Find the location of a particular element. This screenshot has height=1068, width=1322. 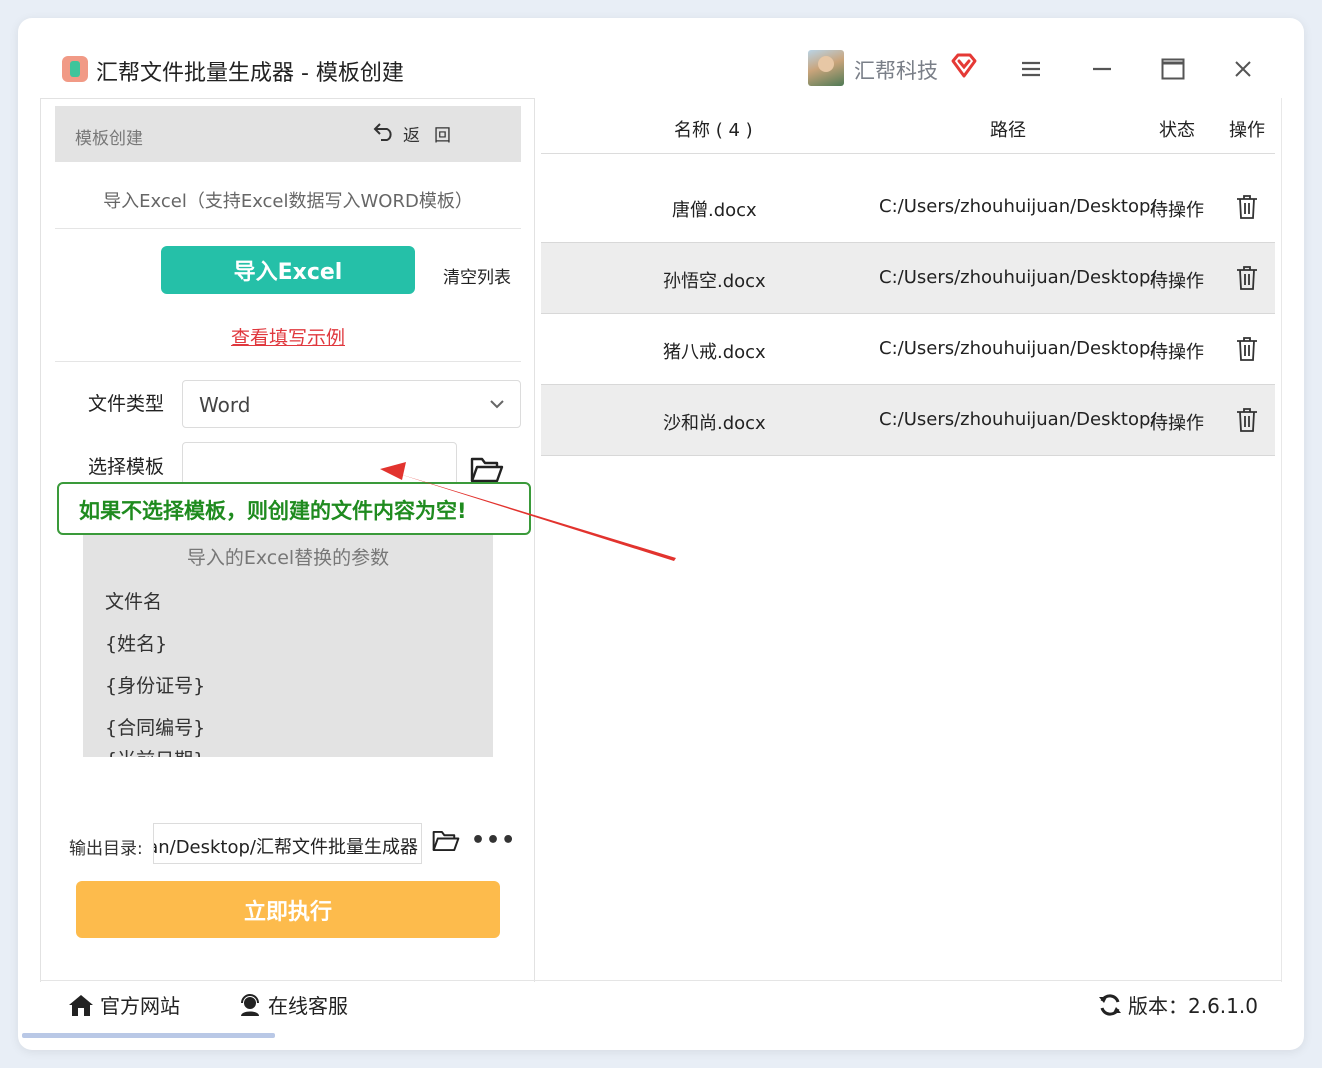

panel-title: 模板创建 is located at coordinates (109, 139).